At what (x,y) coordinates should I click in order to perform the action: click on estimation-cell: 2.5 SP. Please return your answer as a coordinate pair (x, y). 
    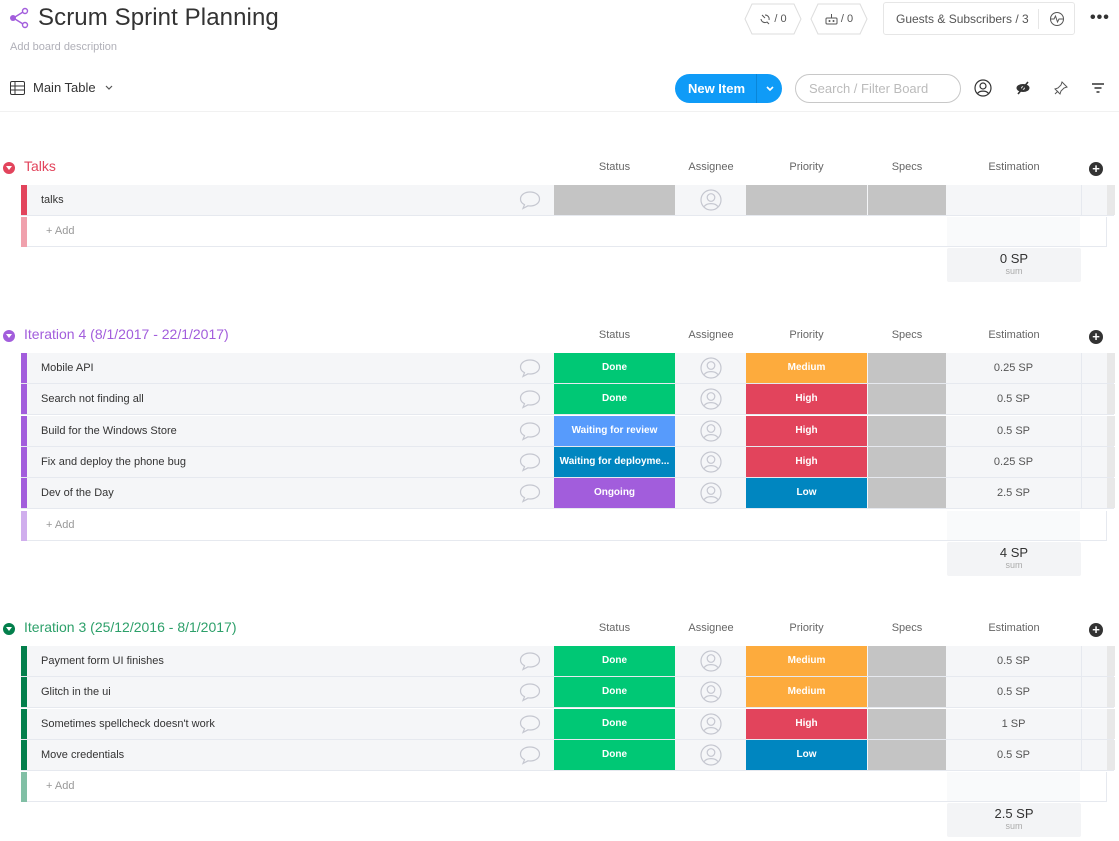
    Looking at the image, I should click on (1013, 493).